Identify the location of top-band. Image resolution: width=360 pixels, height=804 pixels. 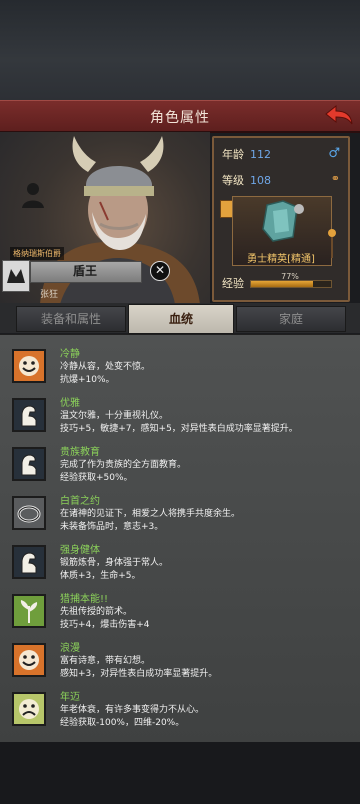
(180, 50).